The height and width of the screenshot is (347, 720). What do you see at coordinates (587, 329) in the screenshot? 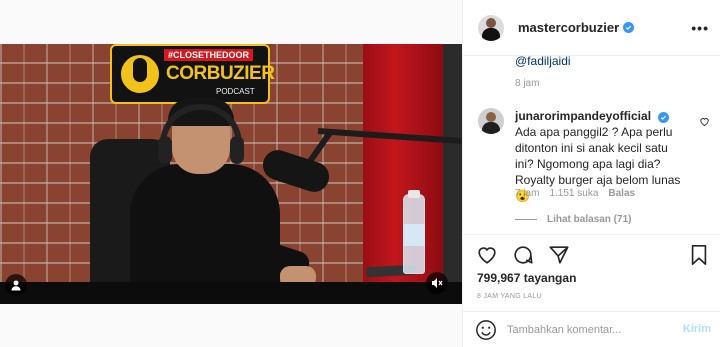
I see `comment-input` at bounding box center [587, 329].